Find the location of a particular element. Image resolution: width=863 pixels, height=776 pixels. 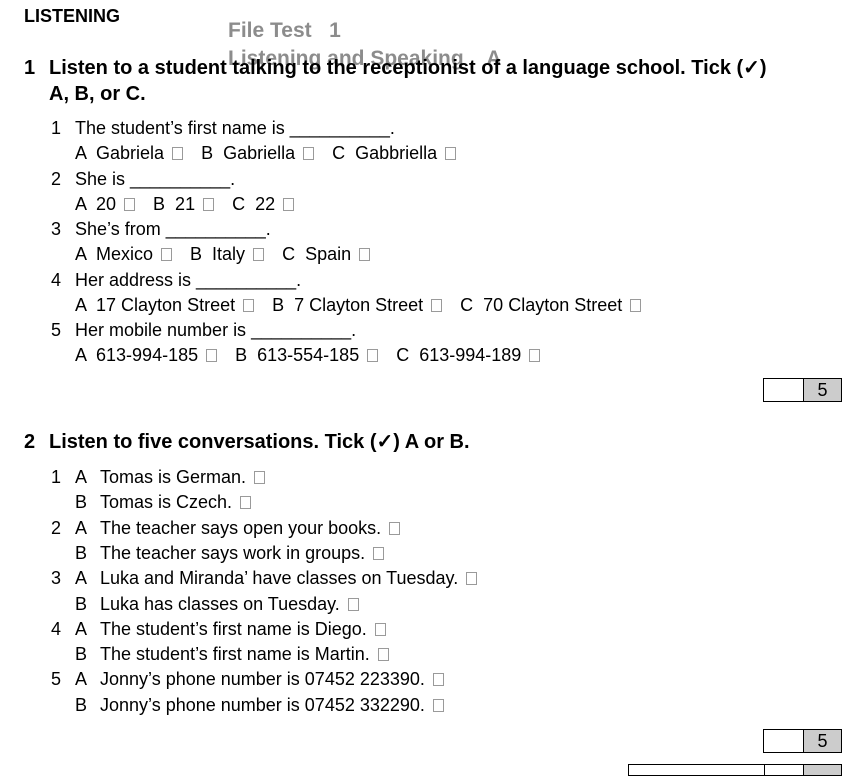

answer-option: A 20 is located at coordinates (105, 204).